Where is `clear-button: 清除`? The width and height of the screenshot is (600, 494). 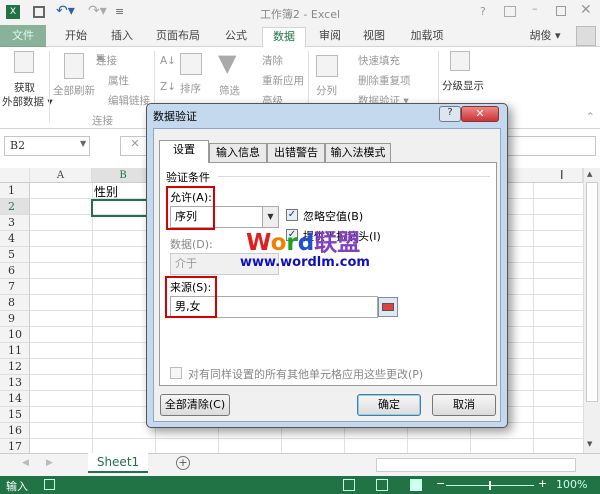 clear-button: 清除 is located at coordinates (272, 60).